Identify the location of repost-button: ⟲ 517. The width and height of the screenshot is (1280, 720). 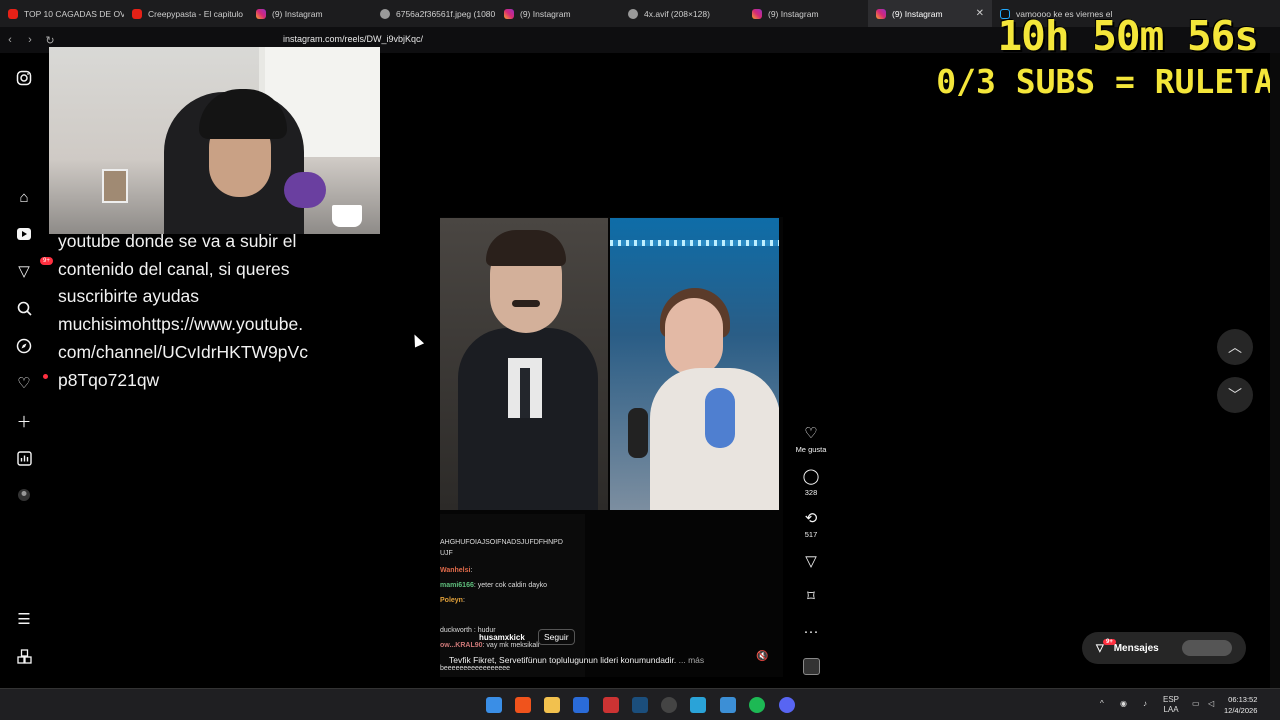
(811, 524).